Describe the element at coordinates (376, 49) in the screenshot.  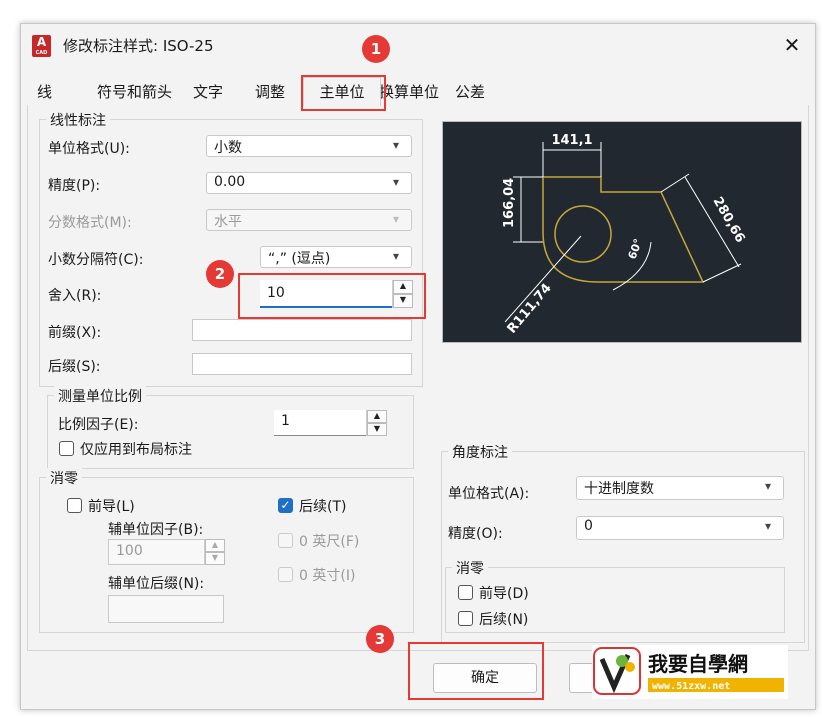
I see `step-badge-1: 1` at that location.